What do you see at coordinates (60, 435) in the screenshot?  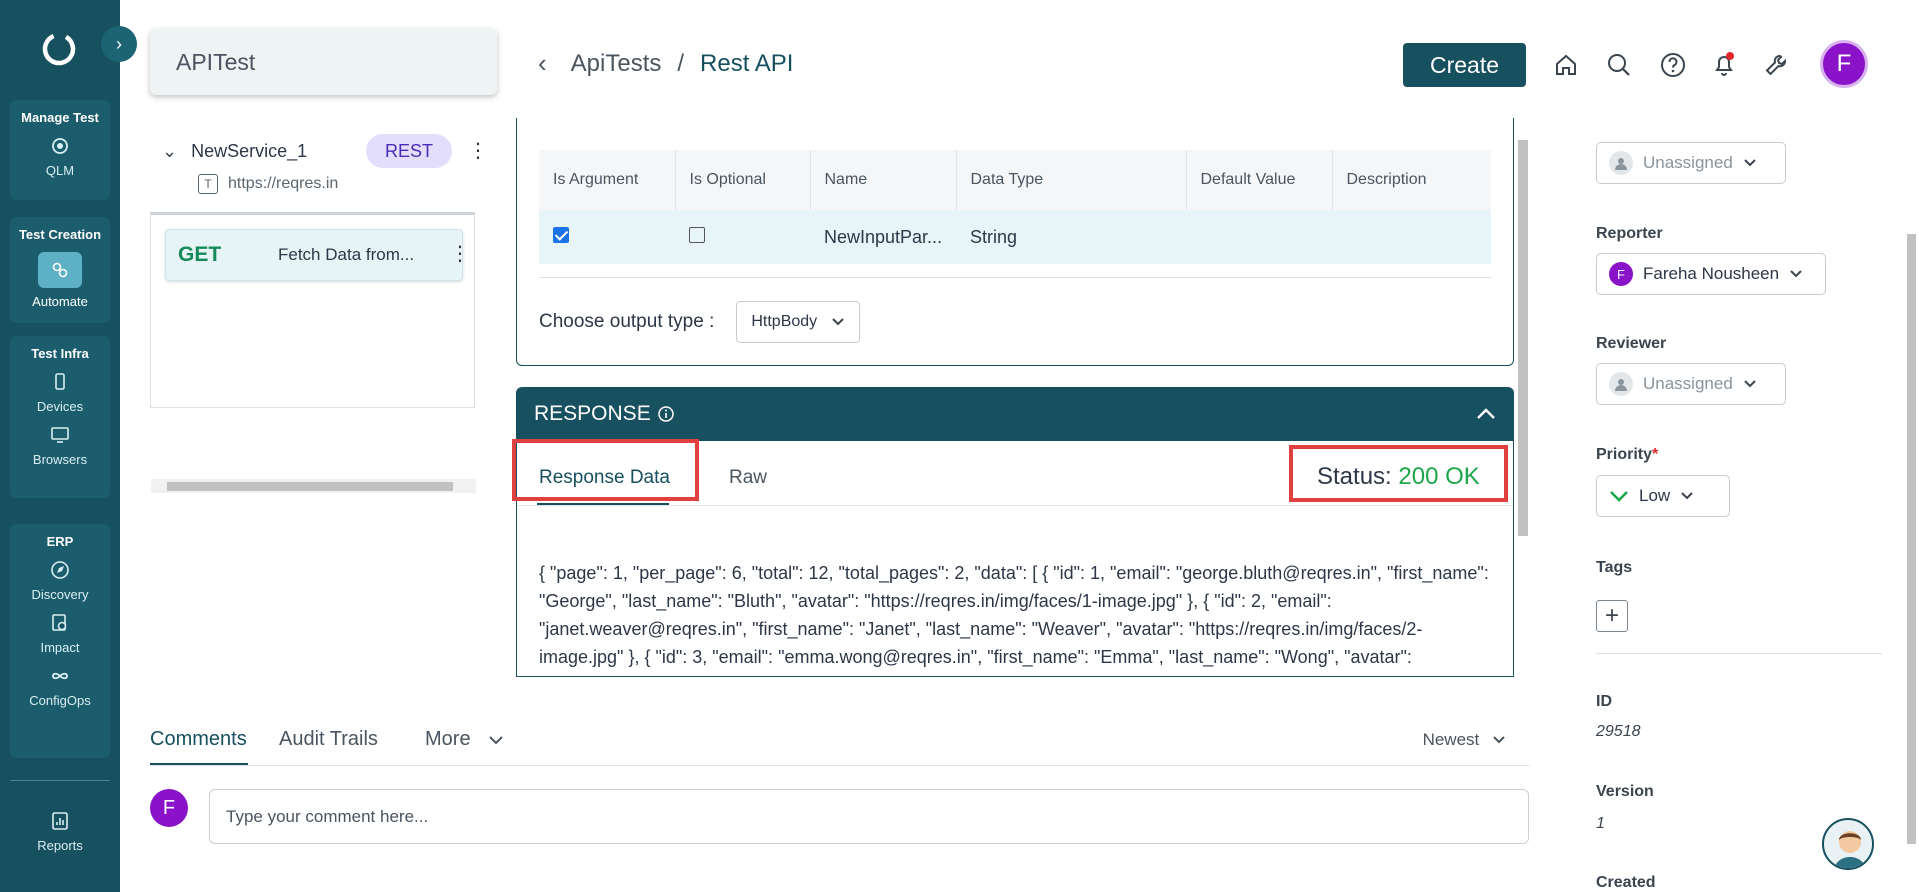 I see `browsers-icon` at bounding box center [60, 435].